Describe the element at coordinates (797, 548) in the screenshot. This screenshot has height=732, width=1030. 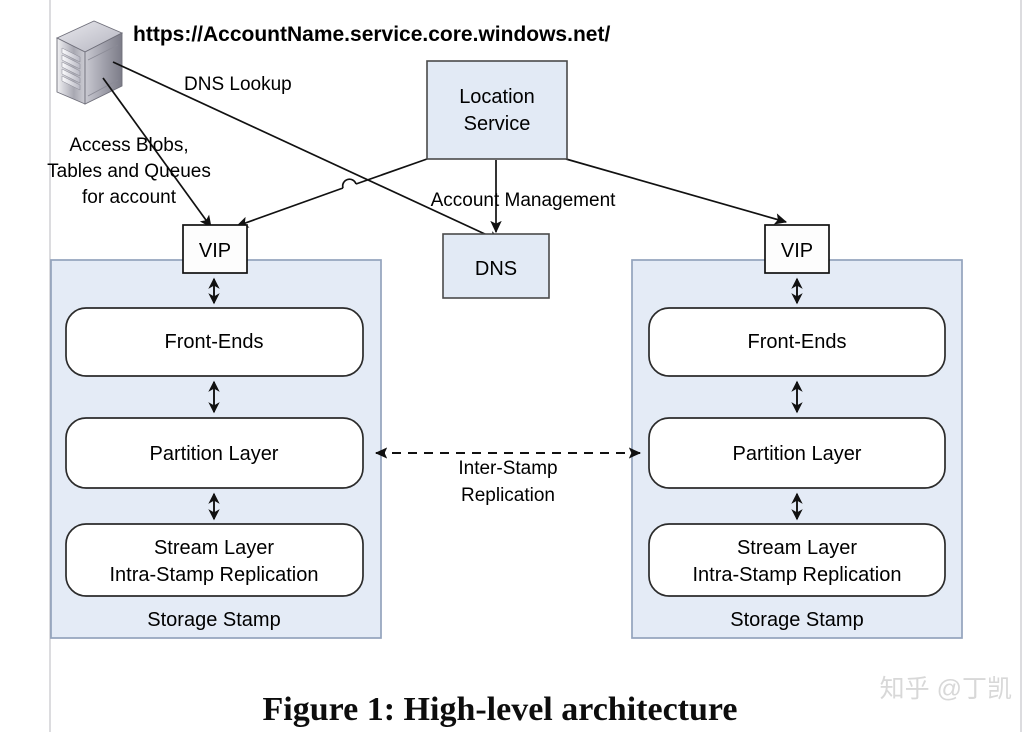
I see `right-stream-layer-label-line1: Stream Layer` at that location.